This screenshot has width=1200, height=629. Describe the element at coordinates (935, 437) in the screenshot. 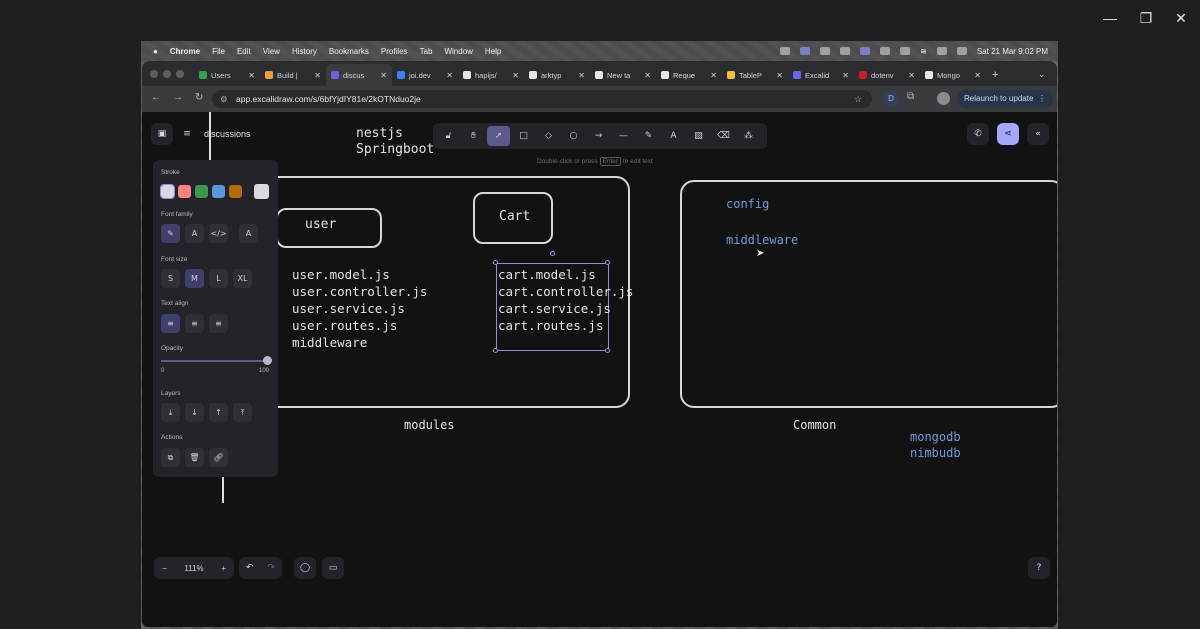

I see `db-mongodb-text: mongodb` at that location.